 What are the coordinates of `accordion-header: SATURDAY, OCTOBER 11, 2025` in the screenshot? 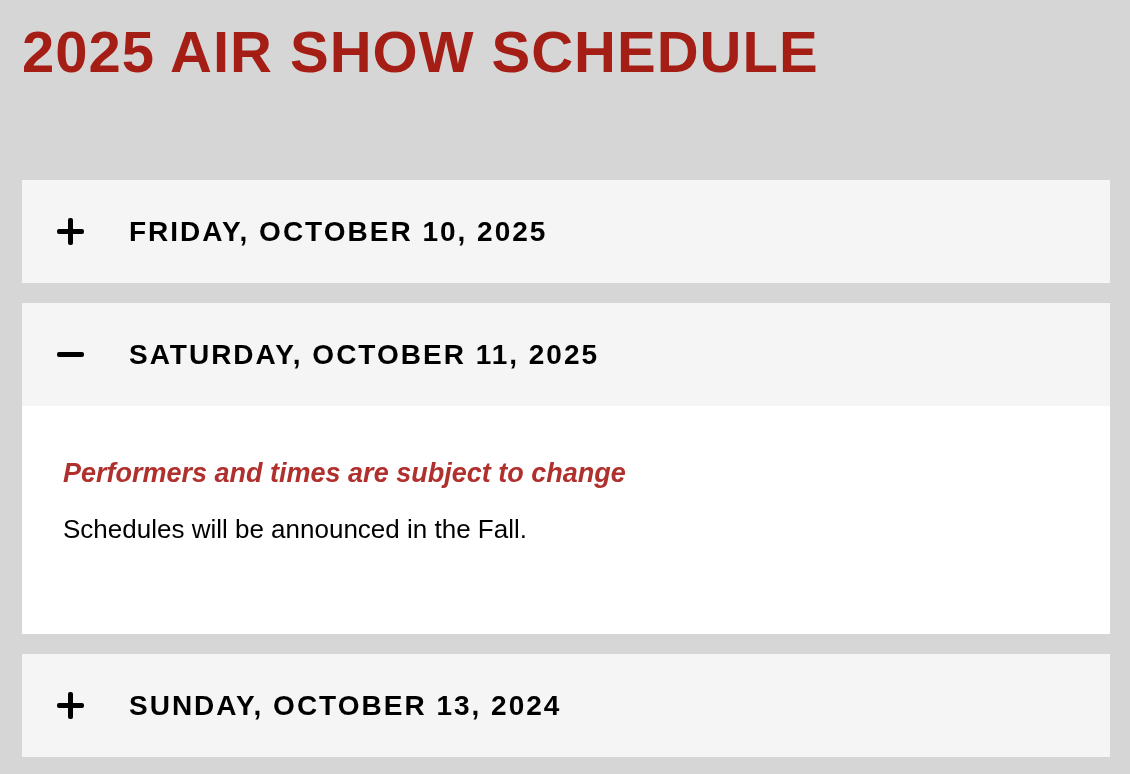 It's located at (566, 354).